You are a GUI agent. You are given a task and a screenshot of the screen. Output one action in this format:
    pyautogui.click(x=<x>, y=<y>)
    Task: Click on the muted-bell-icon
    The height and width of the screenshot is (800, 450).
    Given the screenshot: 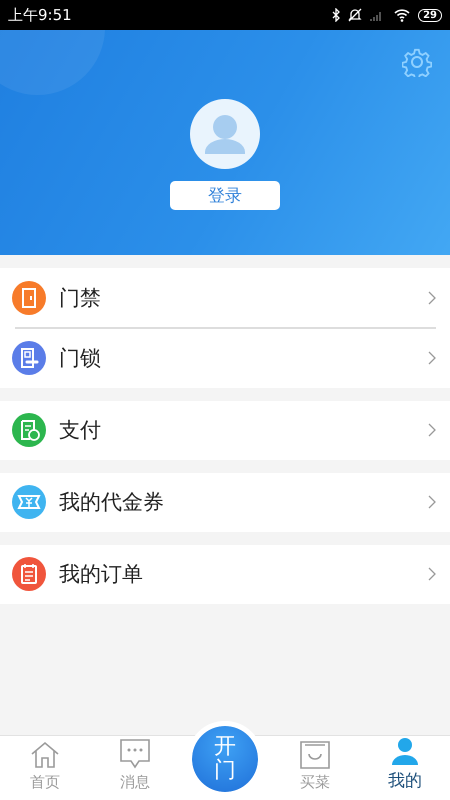 What is the action you would take?
    pyautogui.click(x=355, y=15)
    